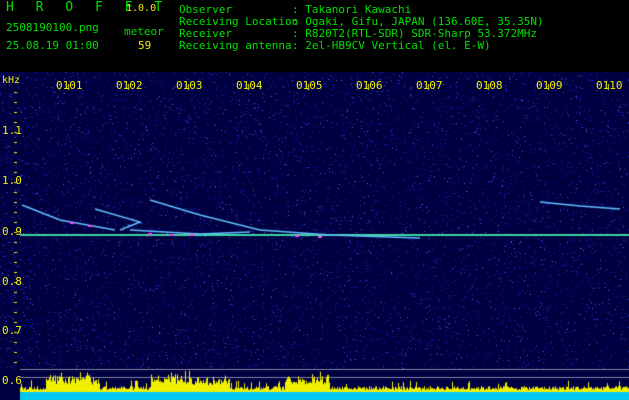  Describe the element at coordinates (309, 85) in the screenshot. I see `time-tick-0105: 0105` at that location.